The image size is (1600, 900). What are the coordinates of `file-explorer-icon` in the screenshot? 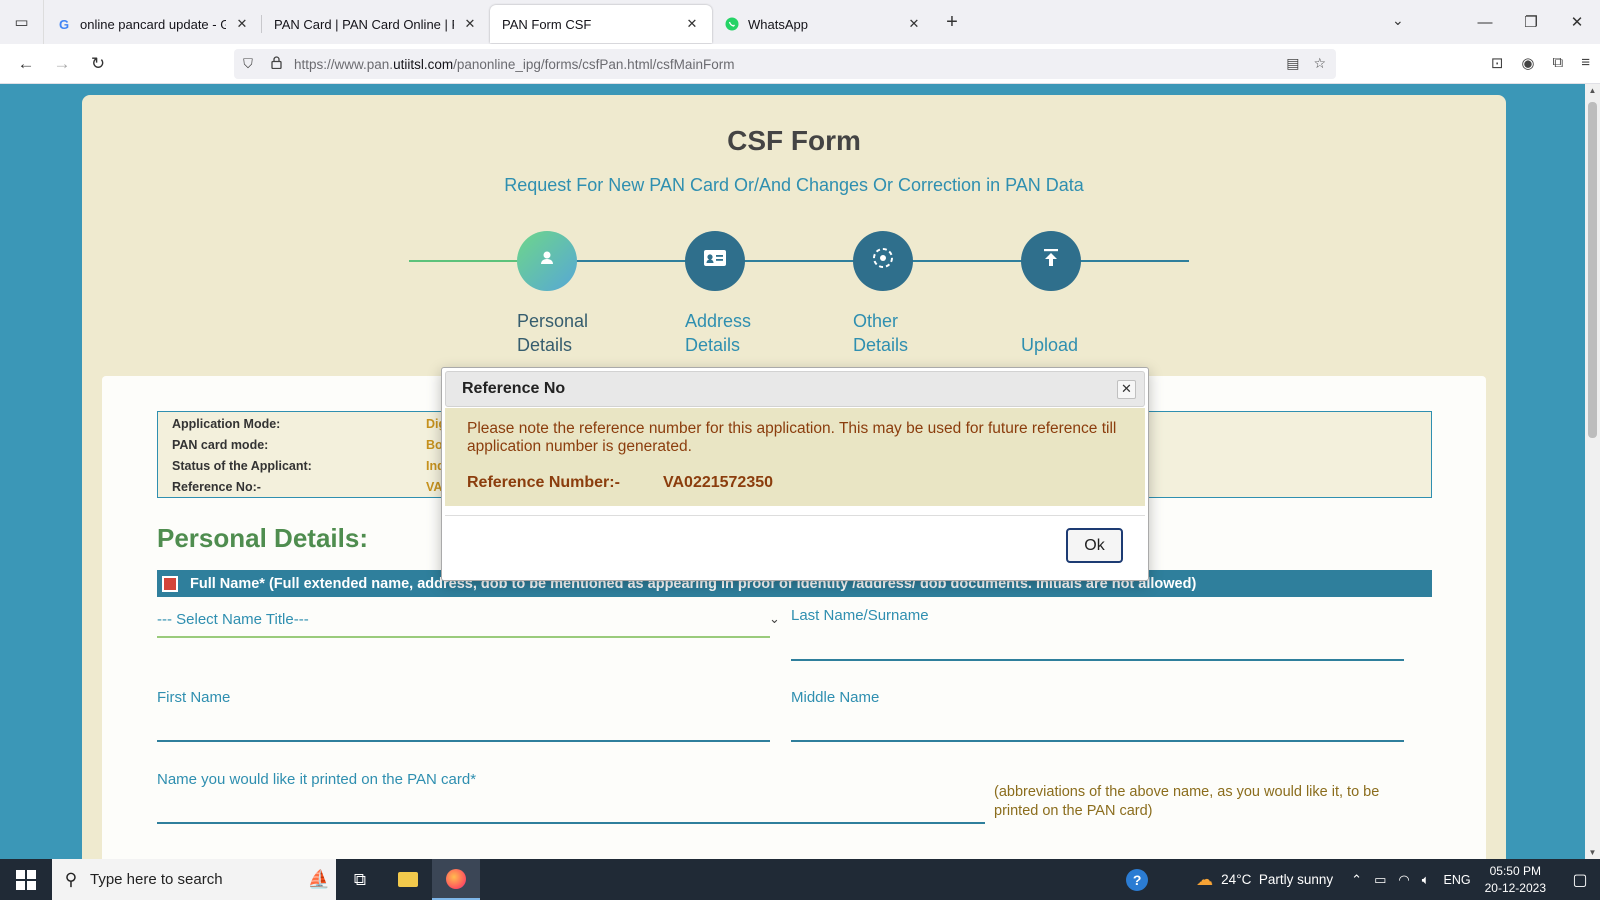 It's located at (408, 879).